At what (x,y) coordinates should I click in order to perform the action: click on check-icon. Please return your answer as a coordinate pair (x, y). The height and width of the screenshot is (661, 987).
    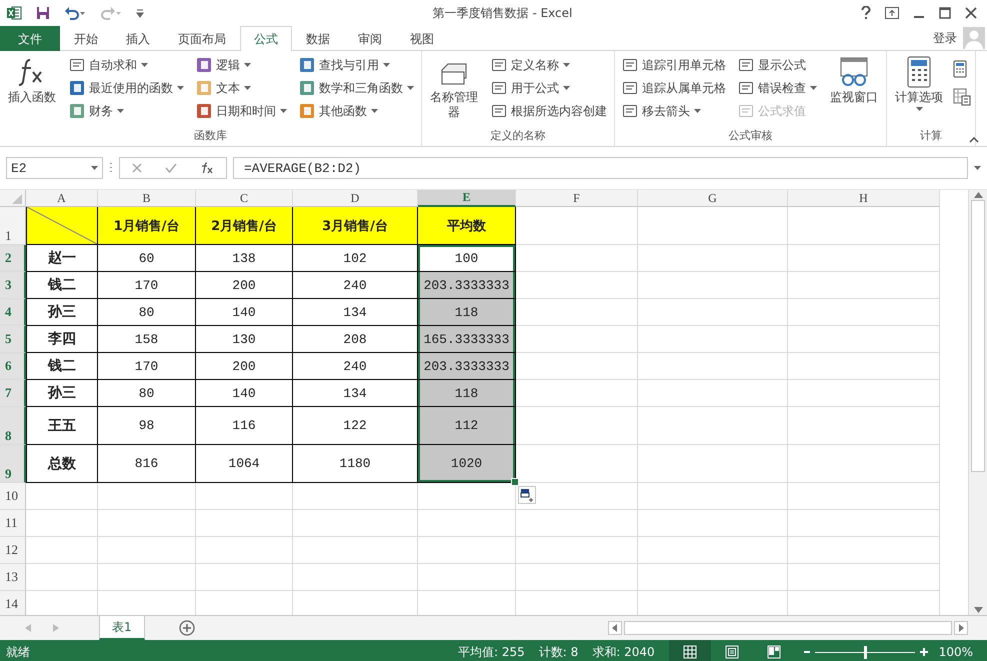
    Looking at the image, I should click on (170, 168).